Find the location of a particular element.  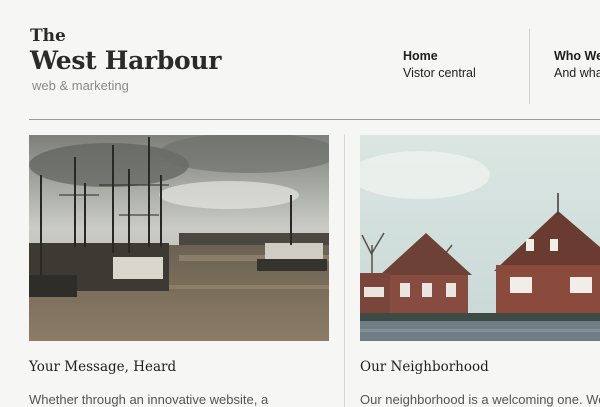

nav-item-title: Who We is located at coordinates (577, 56).